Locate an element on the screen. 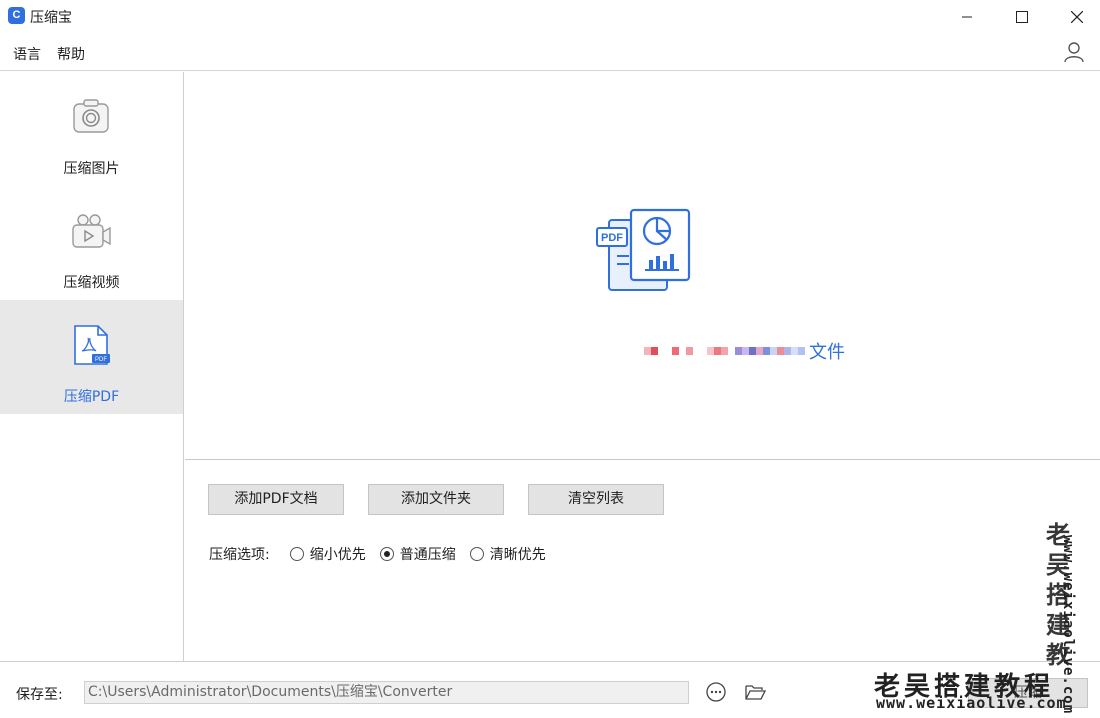  radio-normal-compress: 普通压缩 is located at coordinates (417, 554).